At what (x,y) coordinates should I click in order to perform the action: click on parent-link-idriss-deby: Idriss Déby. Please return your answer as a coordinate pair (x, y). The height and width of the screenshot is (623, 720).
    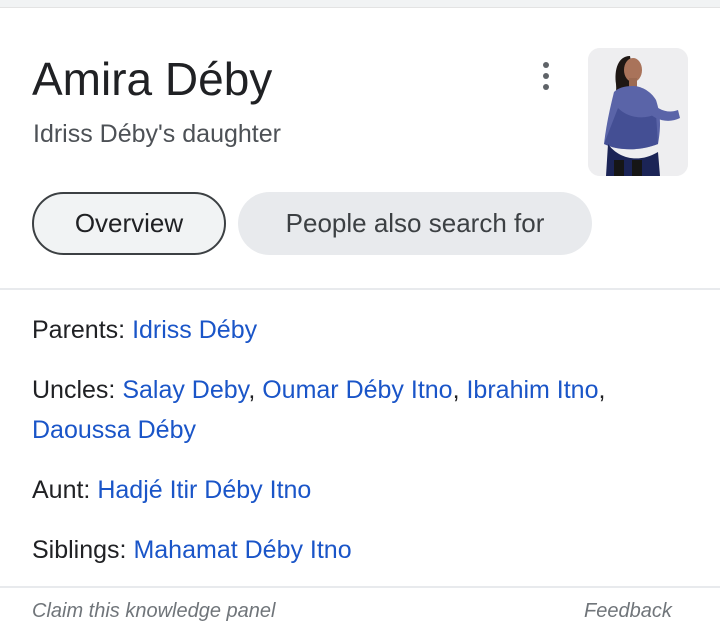
    Looking at the image, I should click on (194, 330).